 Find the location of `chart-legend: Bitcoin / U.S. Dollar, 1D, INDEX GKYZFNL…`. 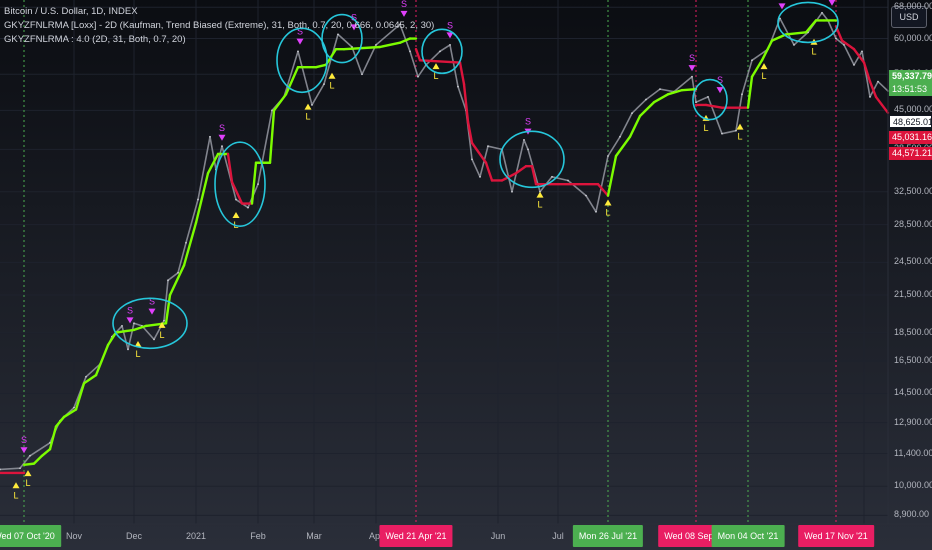

chart-legend: Bitcoin / U.S. Dollar, 1D, INDEX GKYZFNL… is located at coordinates (219, 26).